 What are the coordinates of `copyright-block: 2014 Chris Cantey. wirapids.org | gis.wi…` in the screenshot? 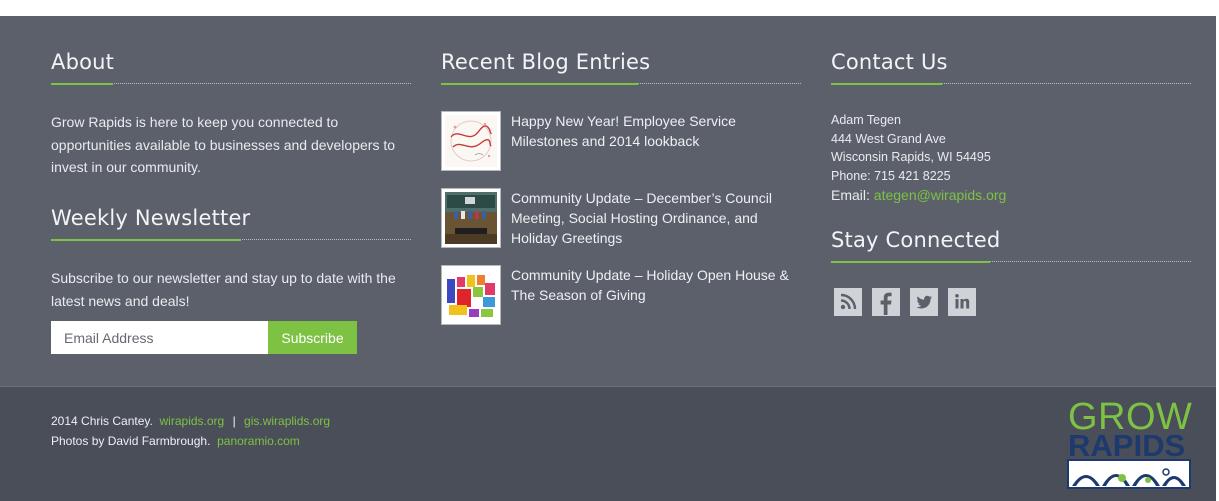 It's located at (190, 431).